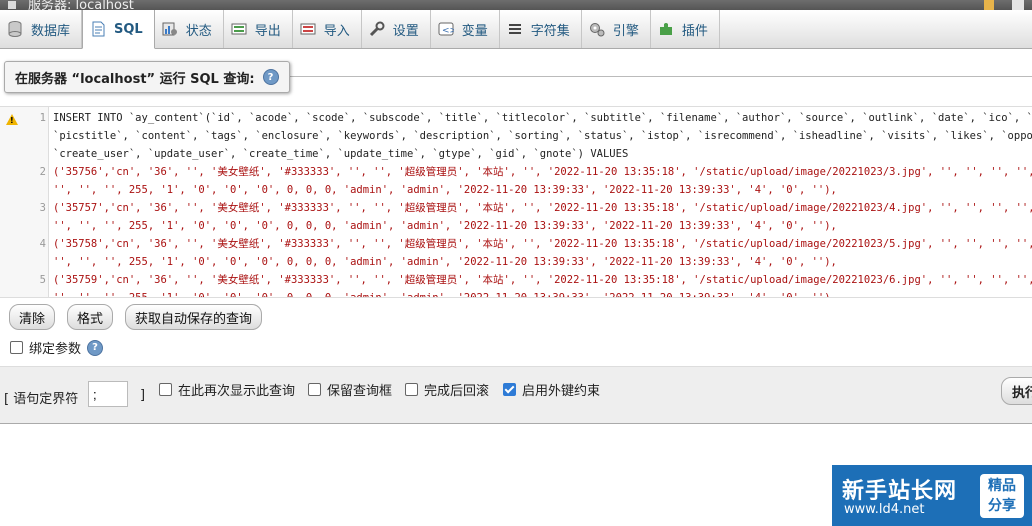 Image resolution: width=1032 pixels, height=526 pixels. What do you see at coordinates (165, 389) in the screenshot?
I see `show-again-checkbox` at bounding box center [165, 389].